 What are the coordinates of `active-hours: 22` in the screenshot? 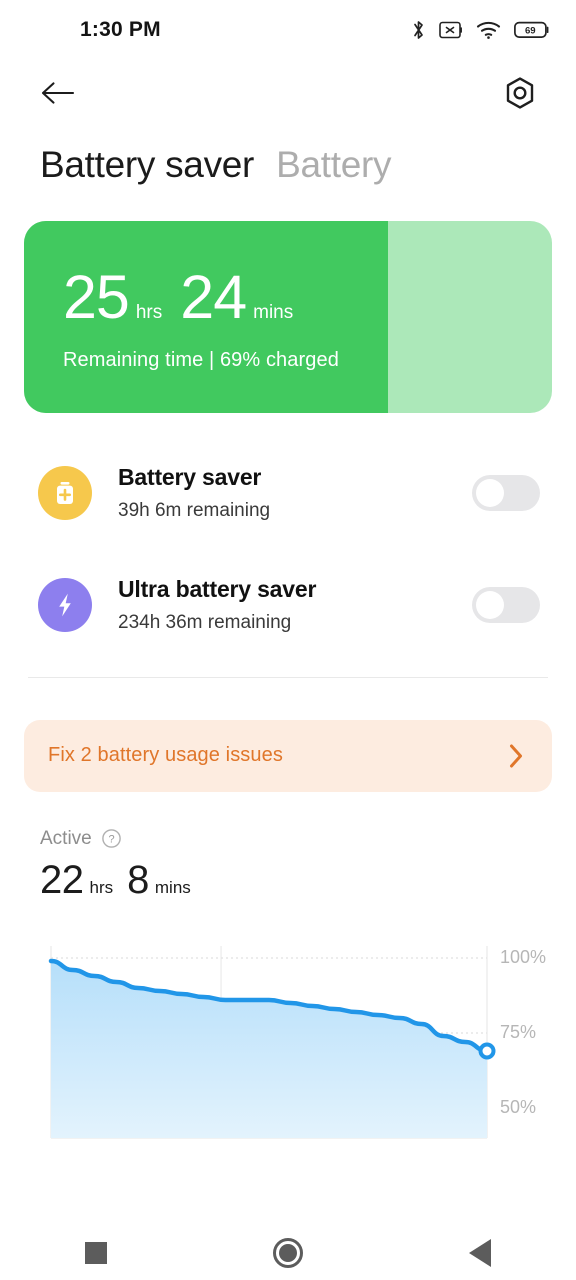 It's located at (62, 879).